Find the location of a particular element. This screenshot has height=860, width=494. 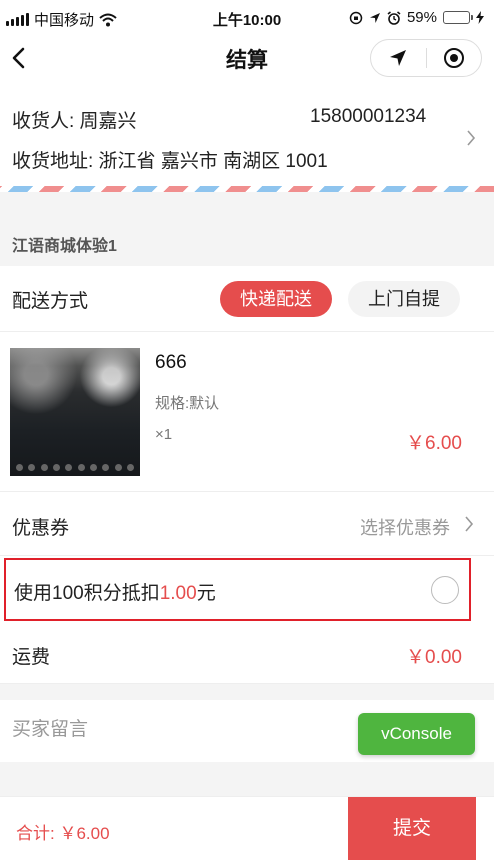

coupon-select: 选择优惠券 is located at coordinates (405, 528).